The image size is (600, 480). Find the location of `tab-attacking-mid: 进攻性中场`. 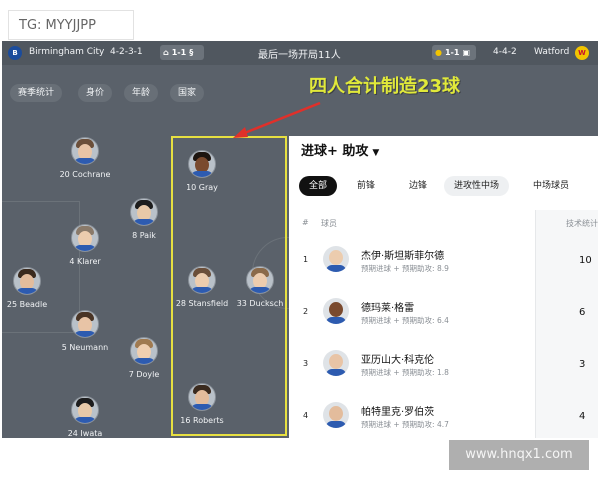

tab-attacking-mid: 进攻性中场 is located at coordinates (477, 186).